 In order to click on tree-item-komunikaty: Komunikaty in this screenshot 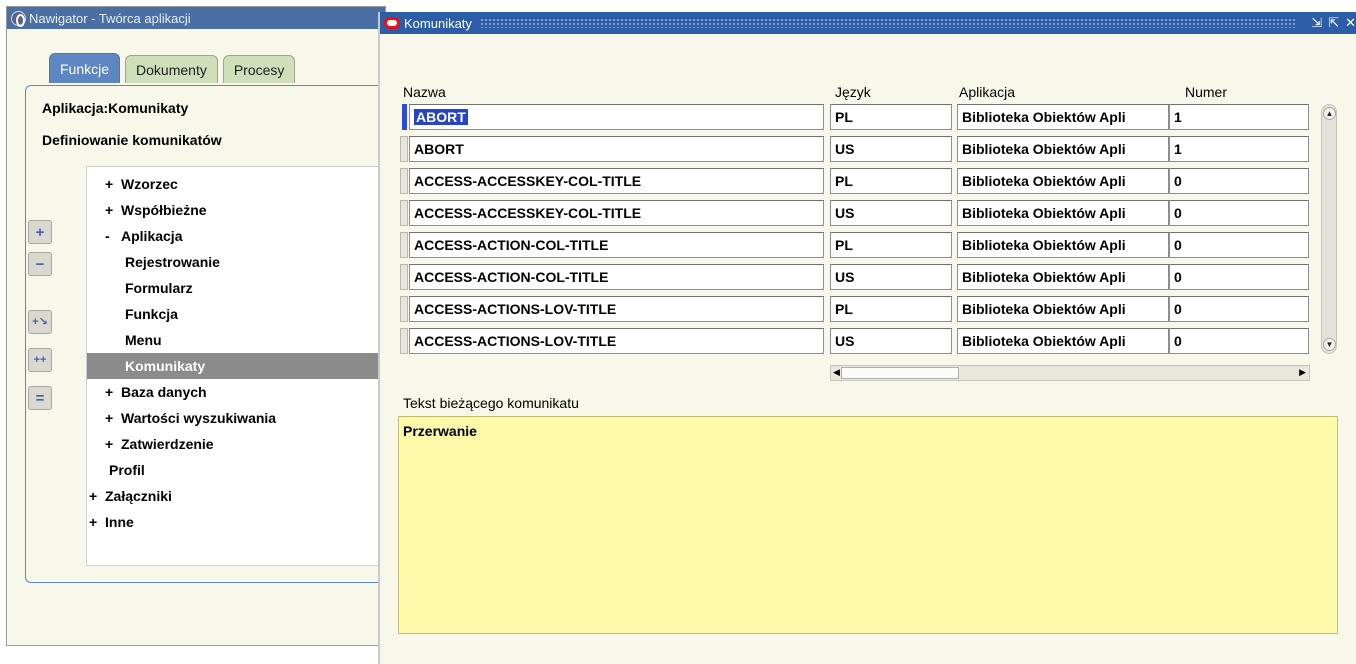, I will do `click(237, 366)`.